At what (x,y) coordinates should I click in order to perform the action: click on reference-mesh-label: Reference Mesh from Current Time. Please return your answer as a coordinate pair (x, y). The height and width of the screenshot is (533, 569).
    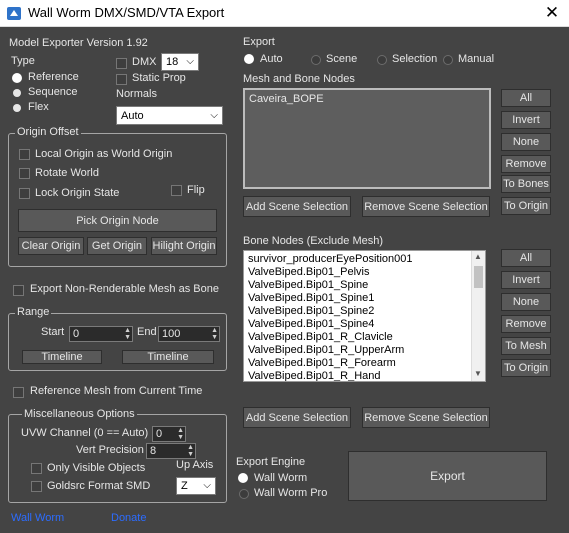
    Looking at the image, I should click on (116, 391).